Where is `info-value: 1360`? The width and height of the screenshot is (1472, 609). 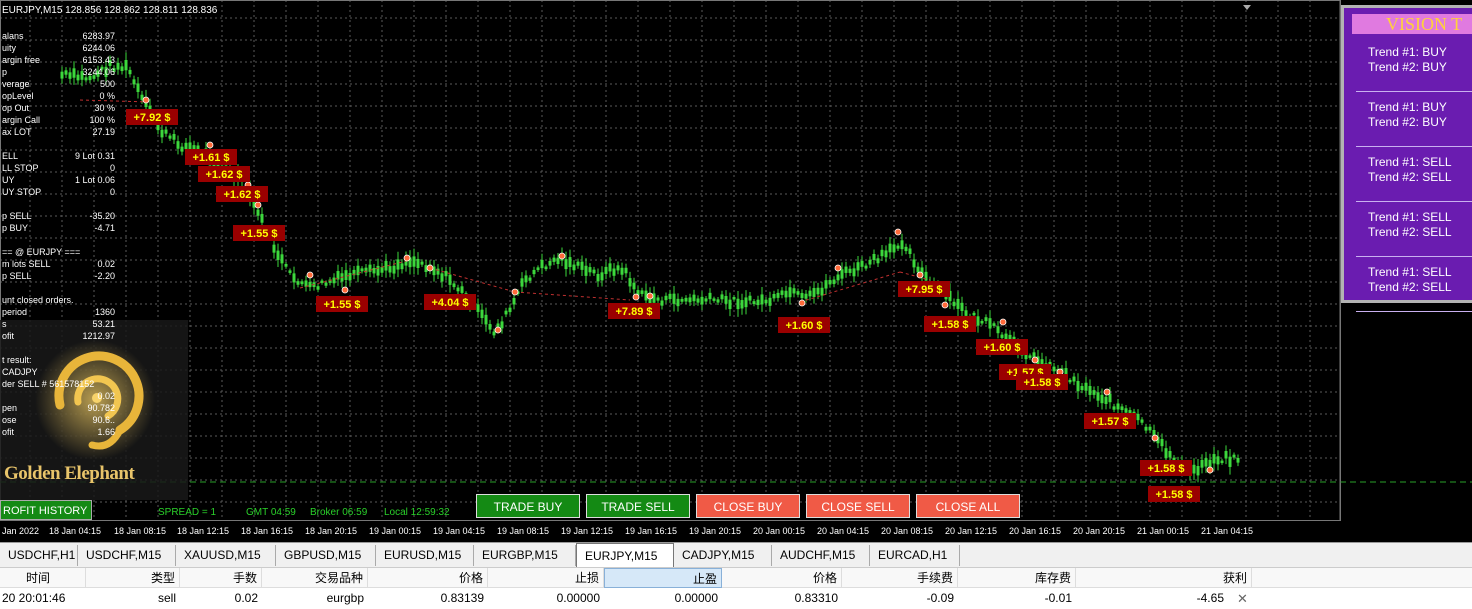 info-value: 1360 is located at coordinates (104, 312).